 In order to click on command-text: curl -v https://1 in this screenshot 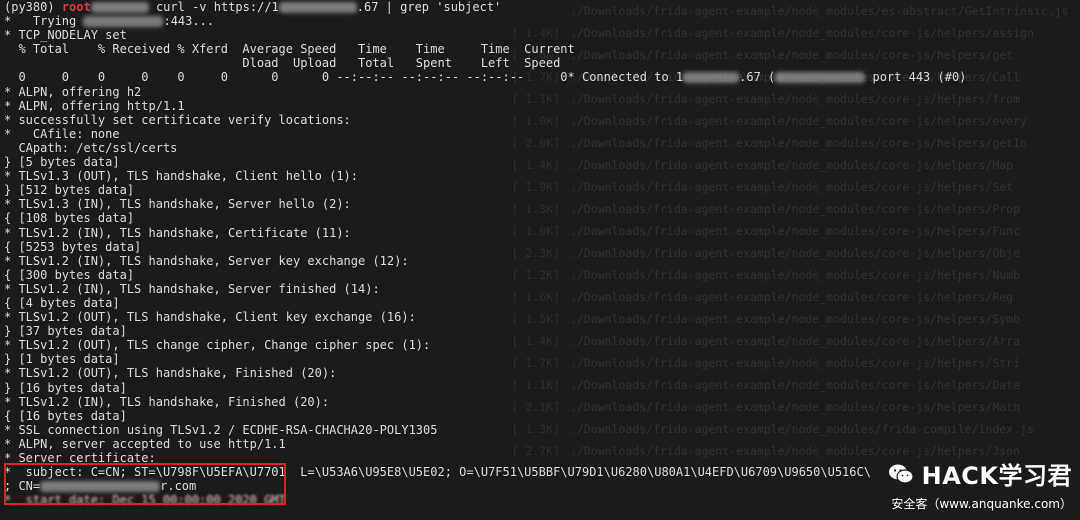, I will do `click(217, 7)`.